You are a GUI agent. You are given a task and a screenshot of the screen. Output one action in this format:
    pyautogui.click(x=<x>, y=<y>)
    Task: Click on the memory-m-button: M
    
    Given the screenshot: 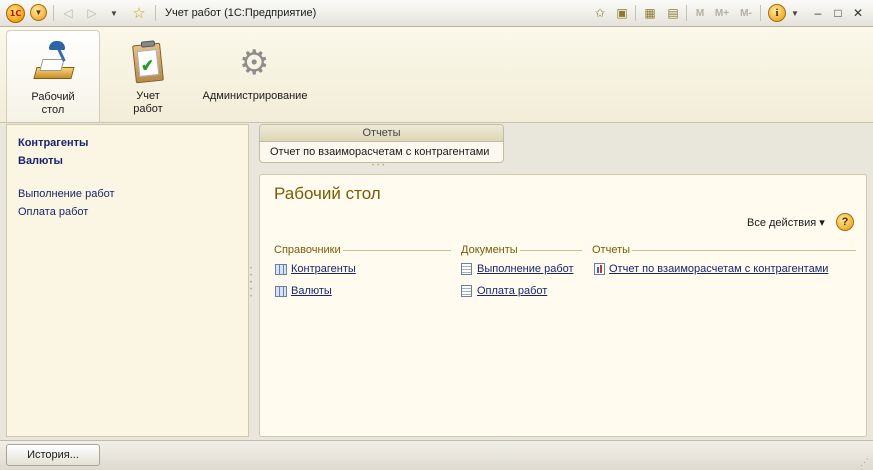 What is the action you would take?
    pyautogui.click(x=700, y=13)
    